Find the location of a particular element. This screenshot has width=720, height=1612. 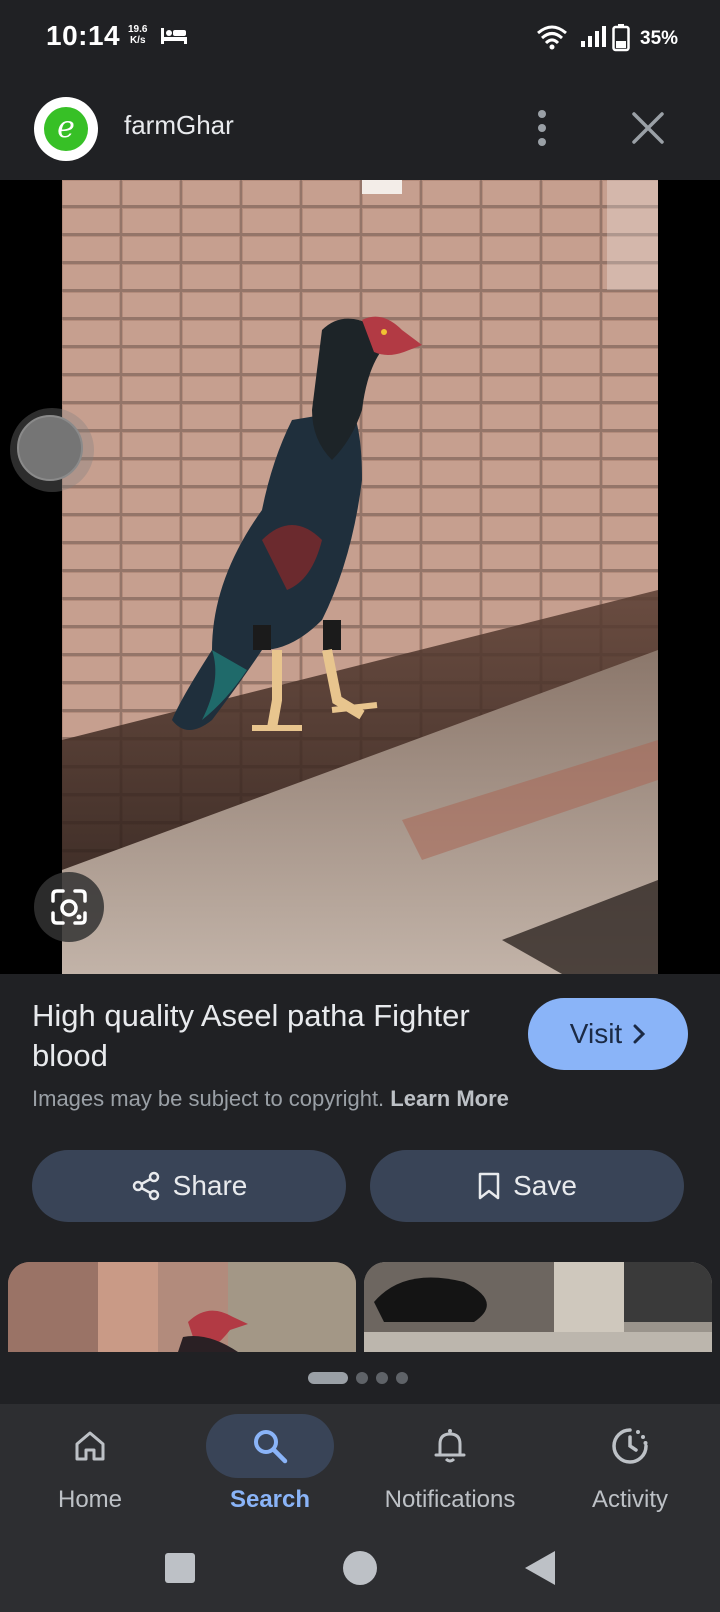

nav-item-search: Search is located at coordinates (270, 1467).